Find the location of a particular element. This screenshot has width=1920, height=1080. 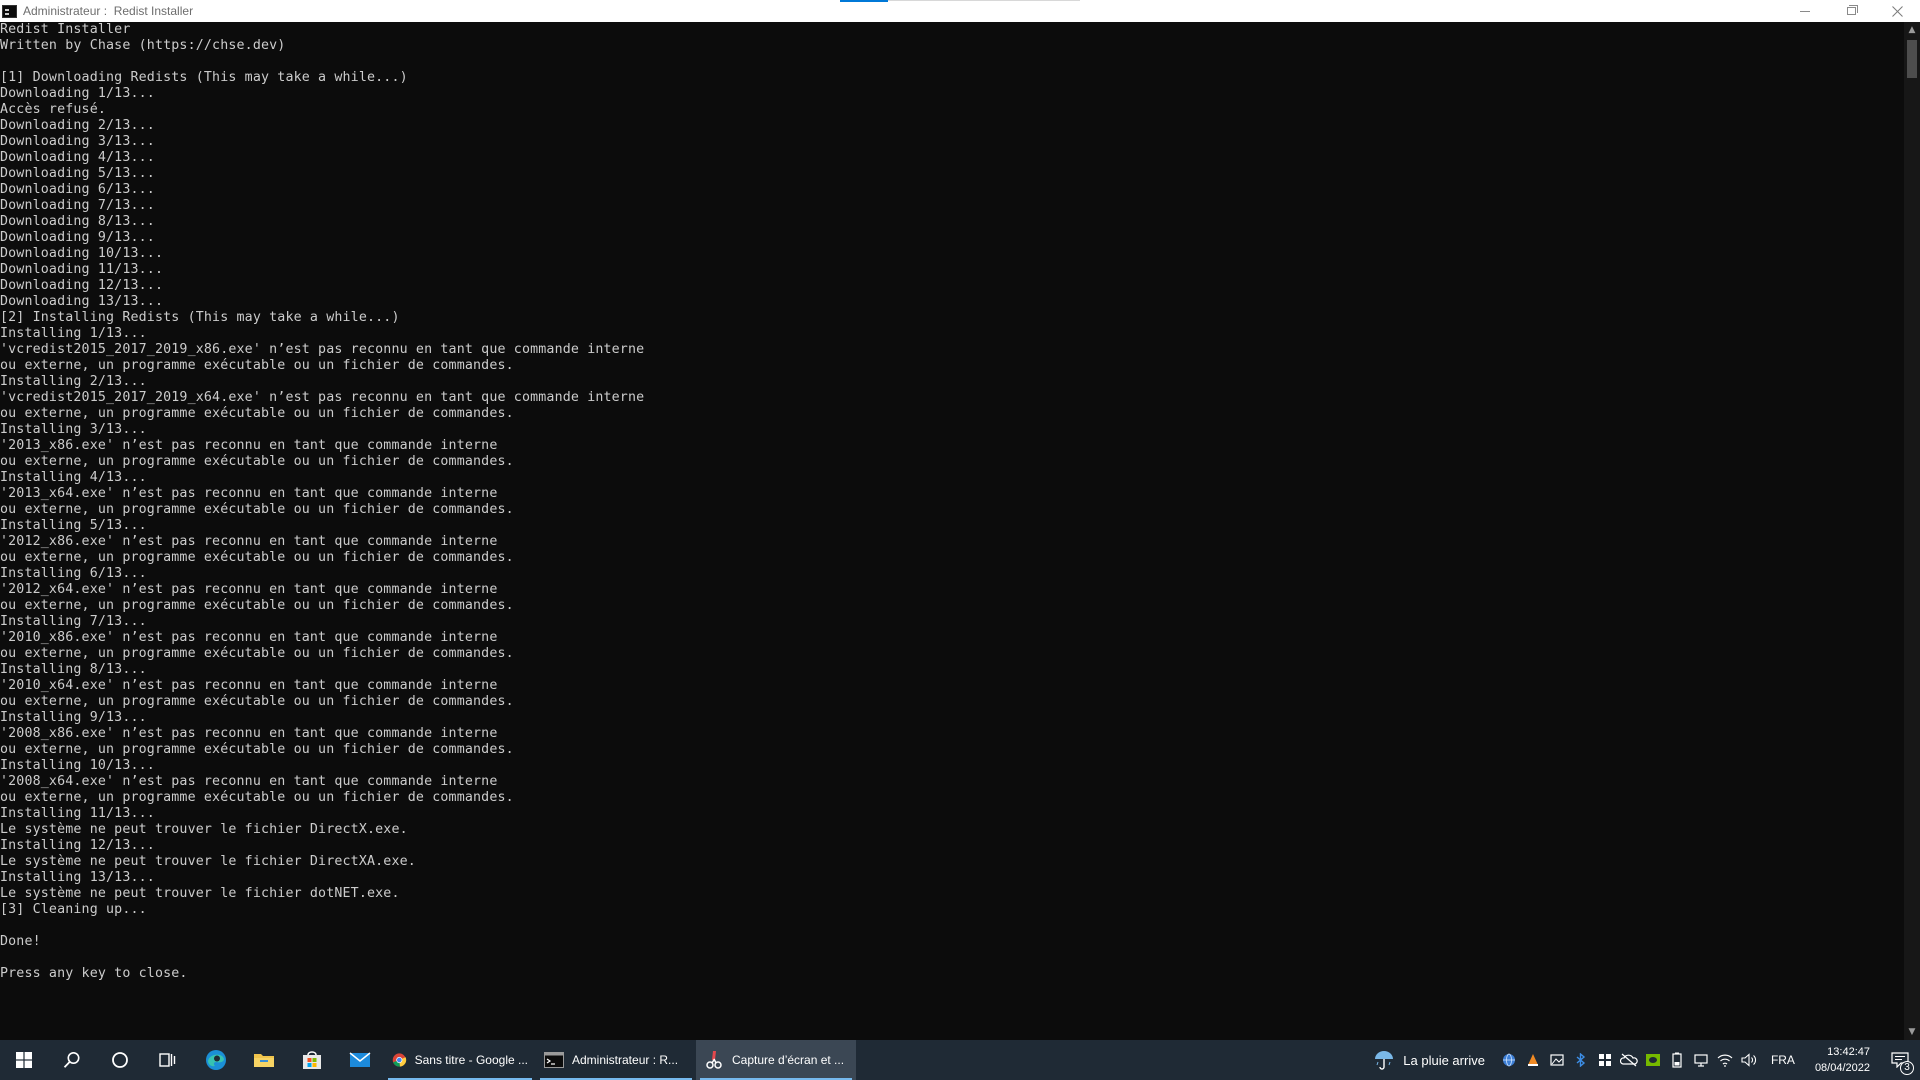

scrollbar-thumb is located at coordinates (1912, 59).